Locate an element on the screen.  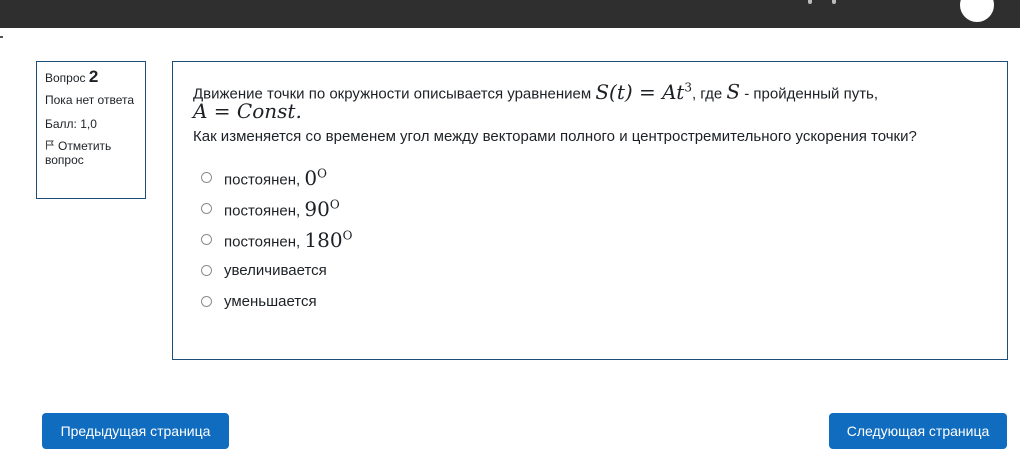
next-page-button: Следующая страница is located at coordinates (918, 431).